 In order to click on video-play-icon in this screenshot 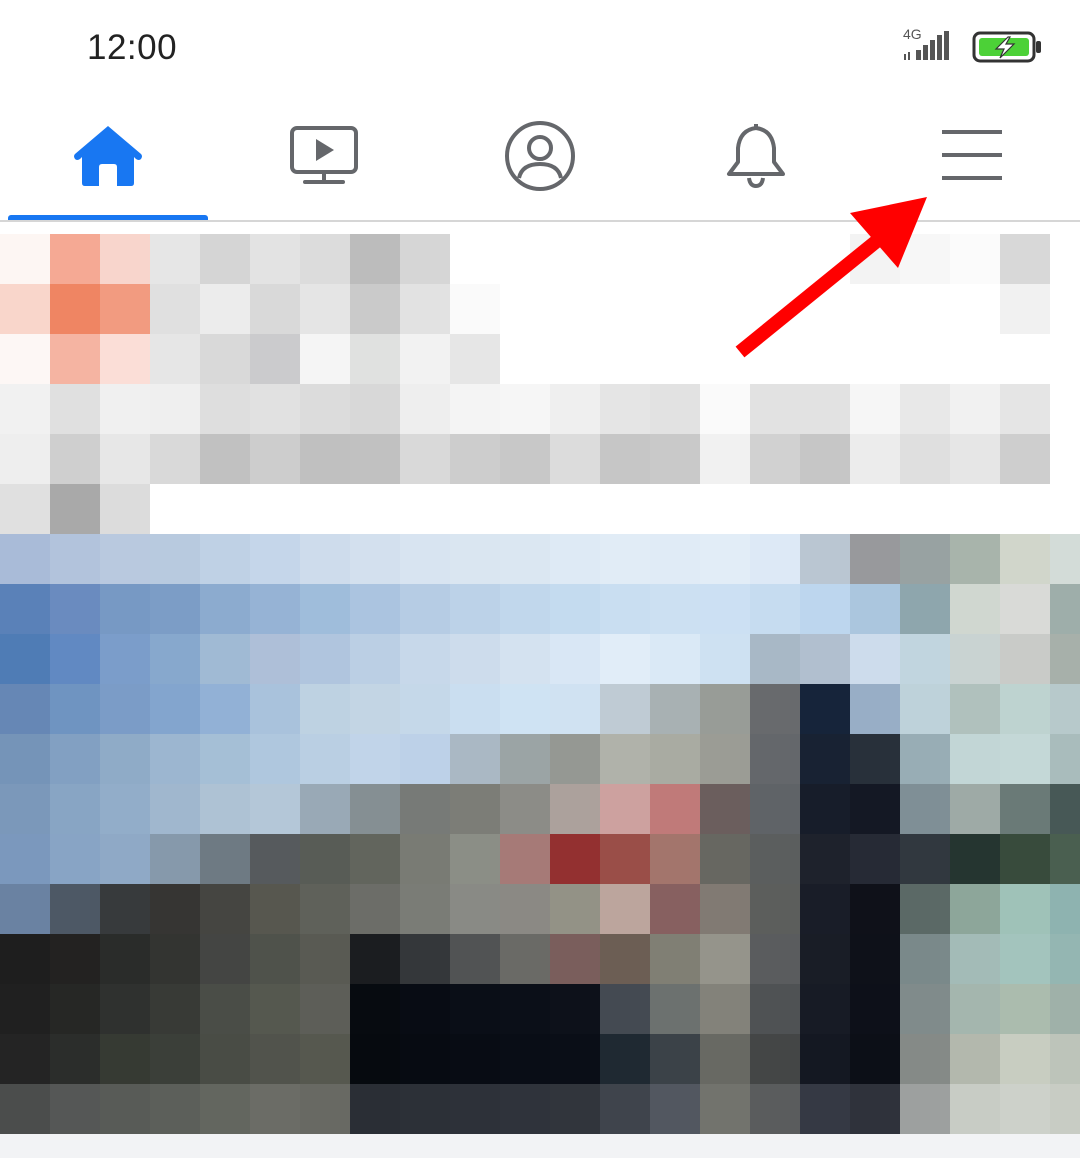, I will do `click(324, 155)`.